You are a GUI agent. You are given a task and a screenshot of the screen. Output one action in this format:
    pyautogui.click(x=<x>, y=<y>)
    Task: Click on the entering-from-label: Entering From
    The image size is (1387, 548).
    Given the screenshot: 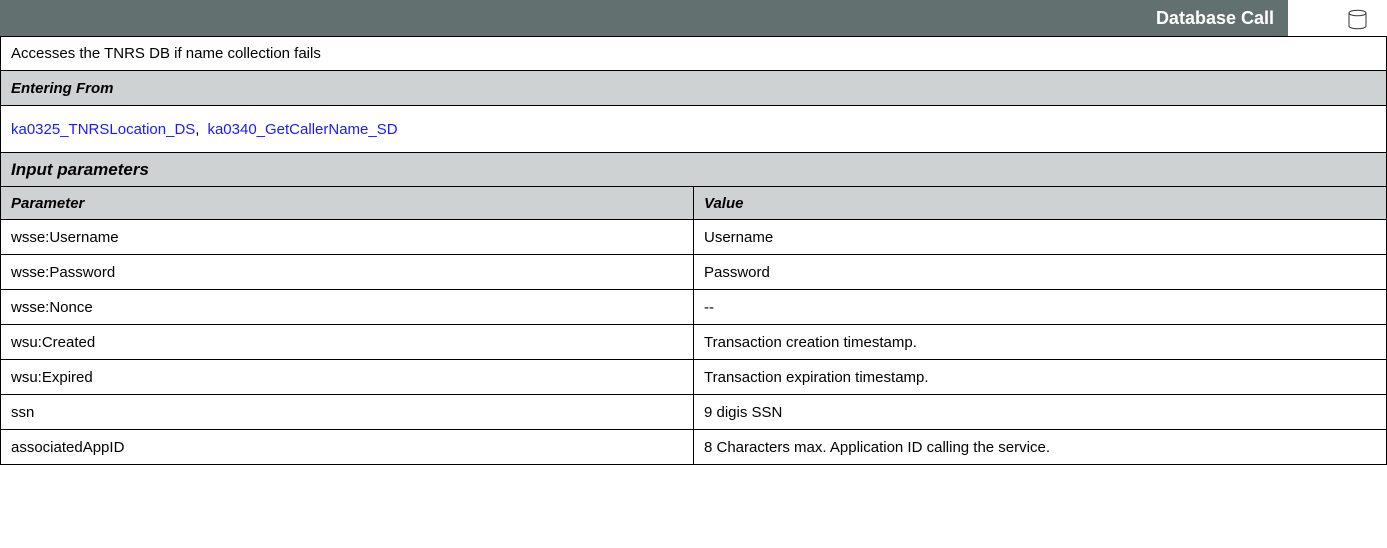 What is the action you would take?
    pyautogui.click(x=62, y=88)
    